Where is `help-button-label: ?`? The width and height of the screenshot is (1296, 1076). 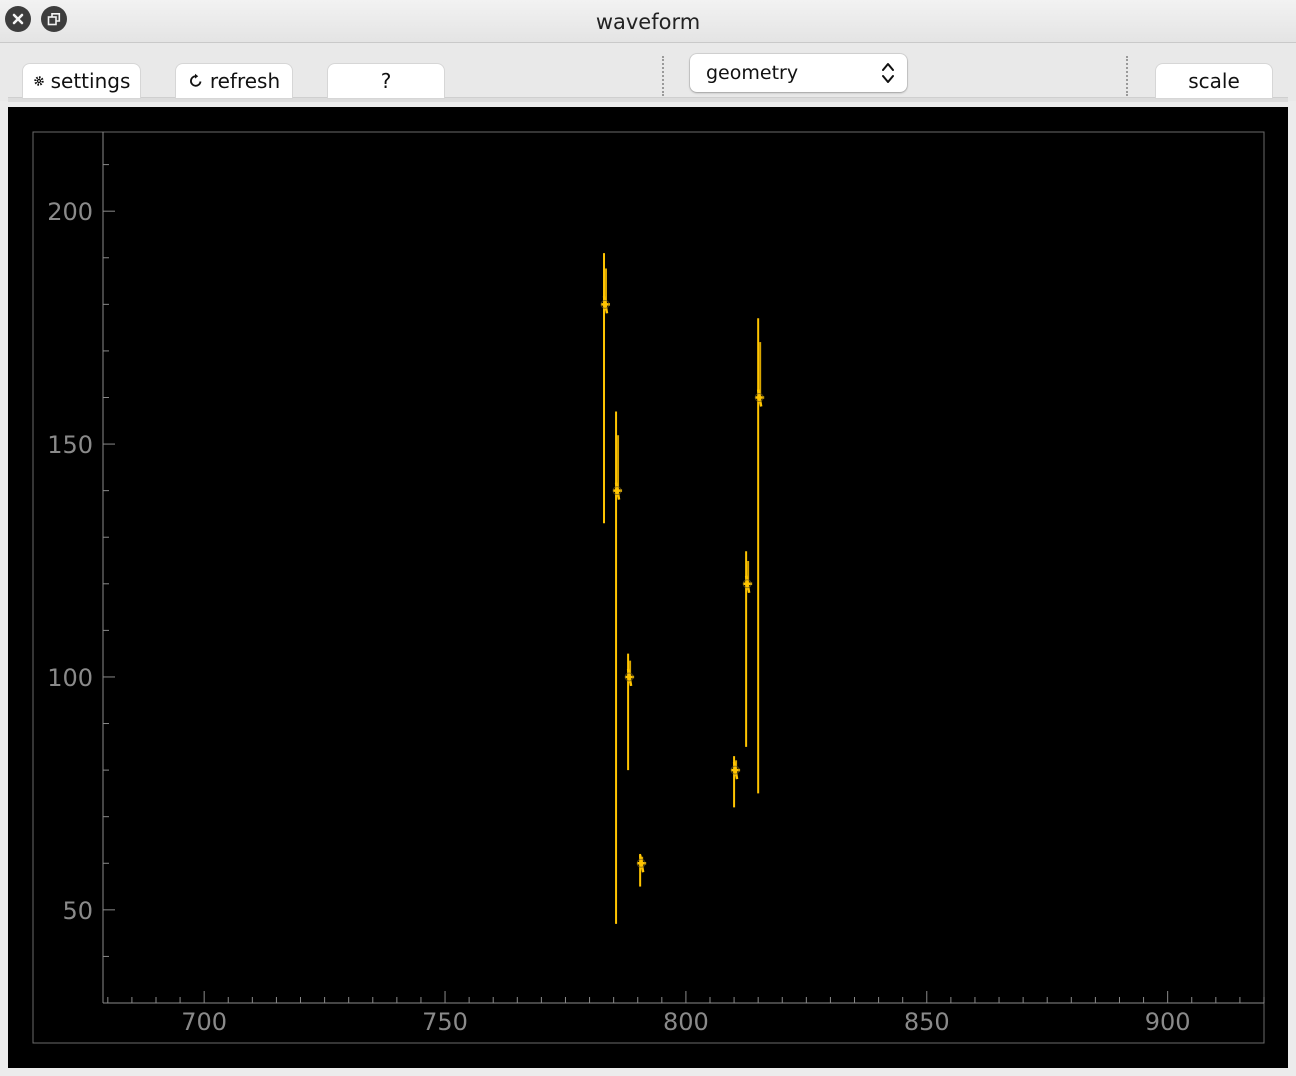
help-button-label: ? is located at coordinates (386, 81).